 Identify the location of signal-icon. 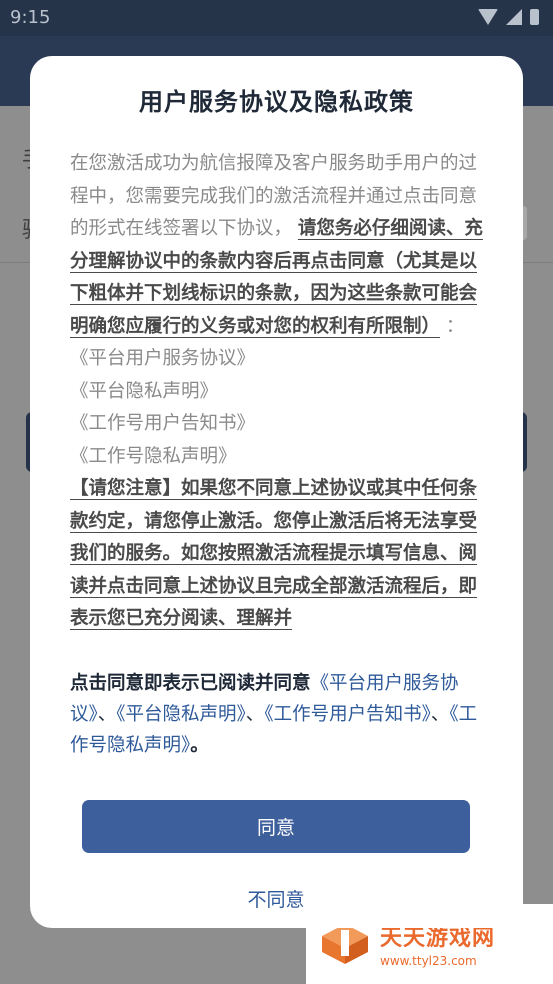
(514, 17).